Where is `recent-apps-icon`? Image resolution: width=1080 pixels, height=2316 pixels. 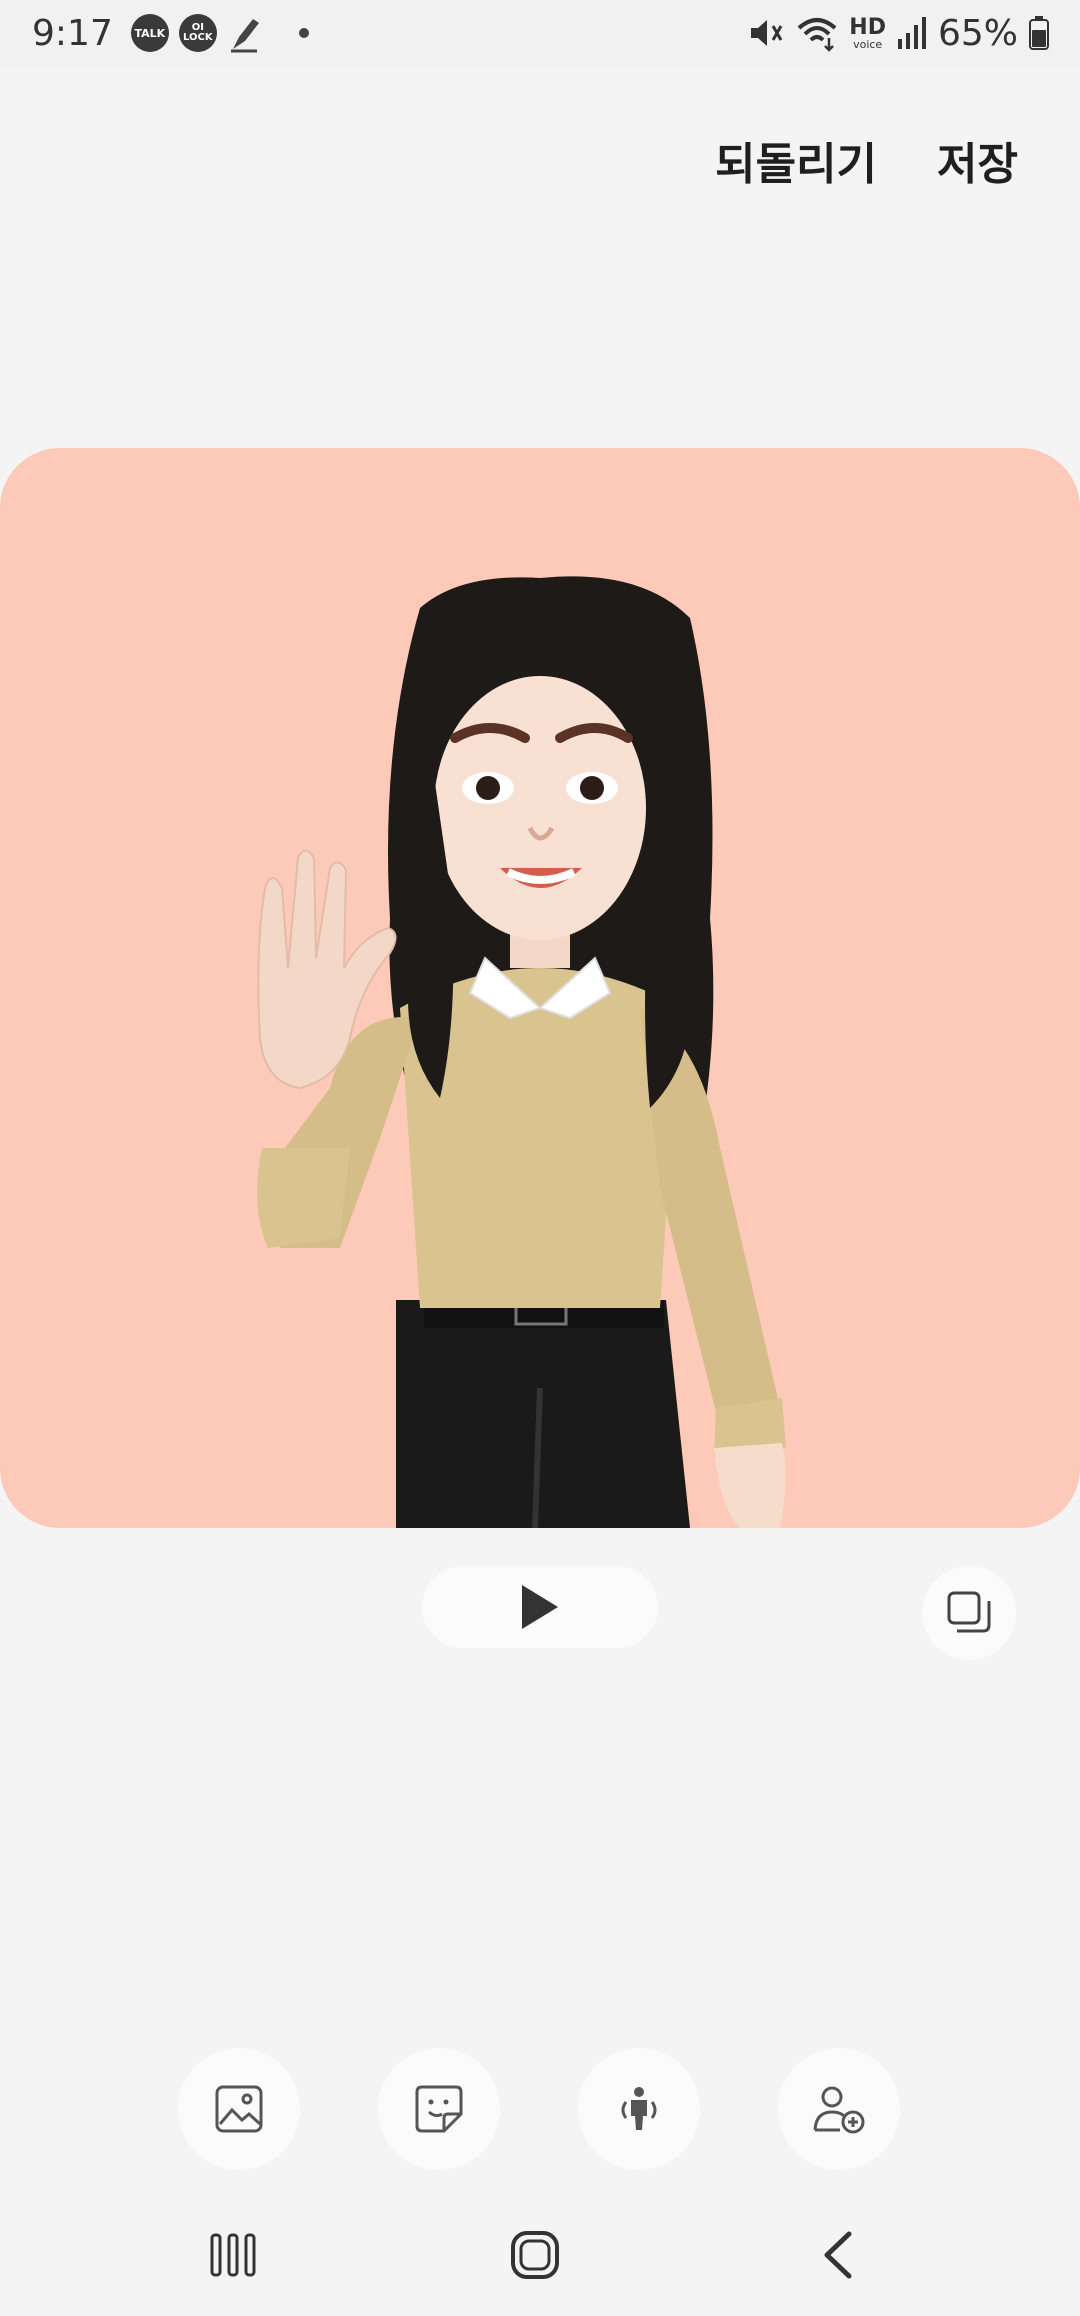 recent-apps-icon is located at coordinates (233, 2255).